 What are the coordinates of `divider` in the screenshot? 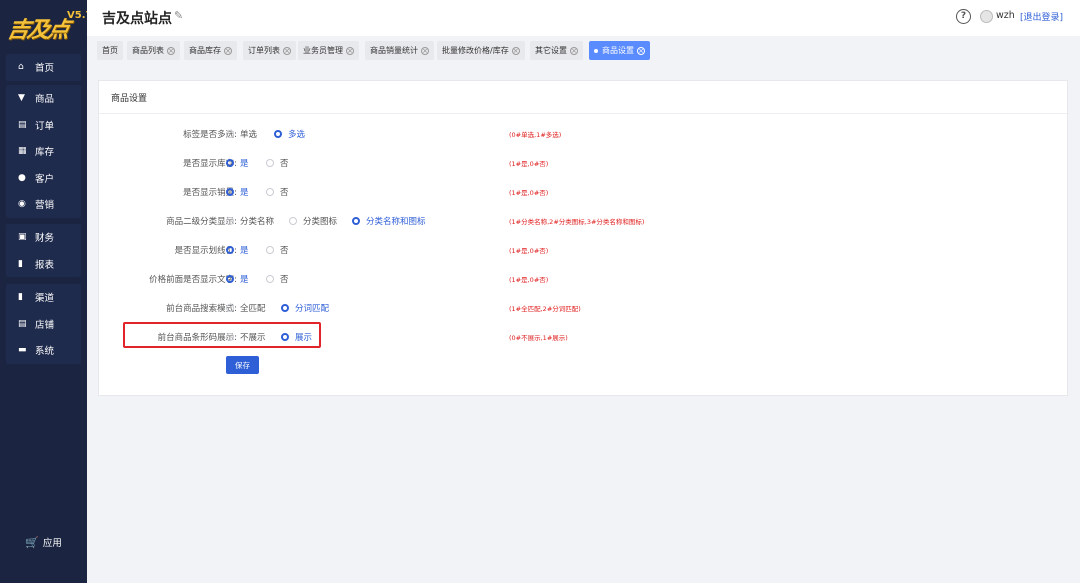 It's located at (583, 113).